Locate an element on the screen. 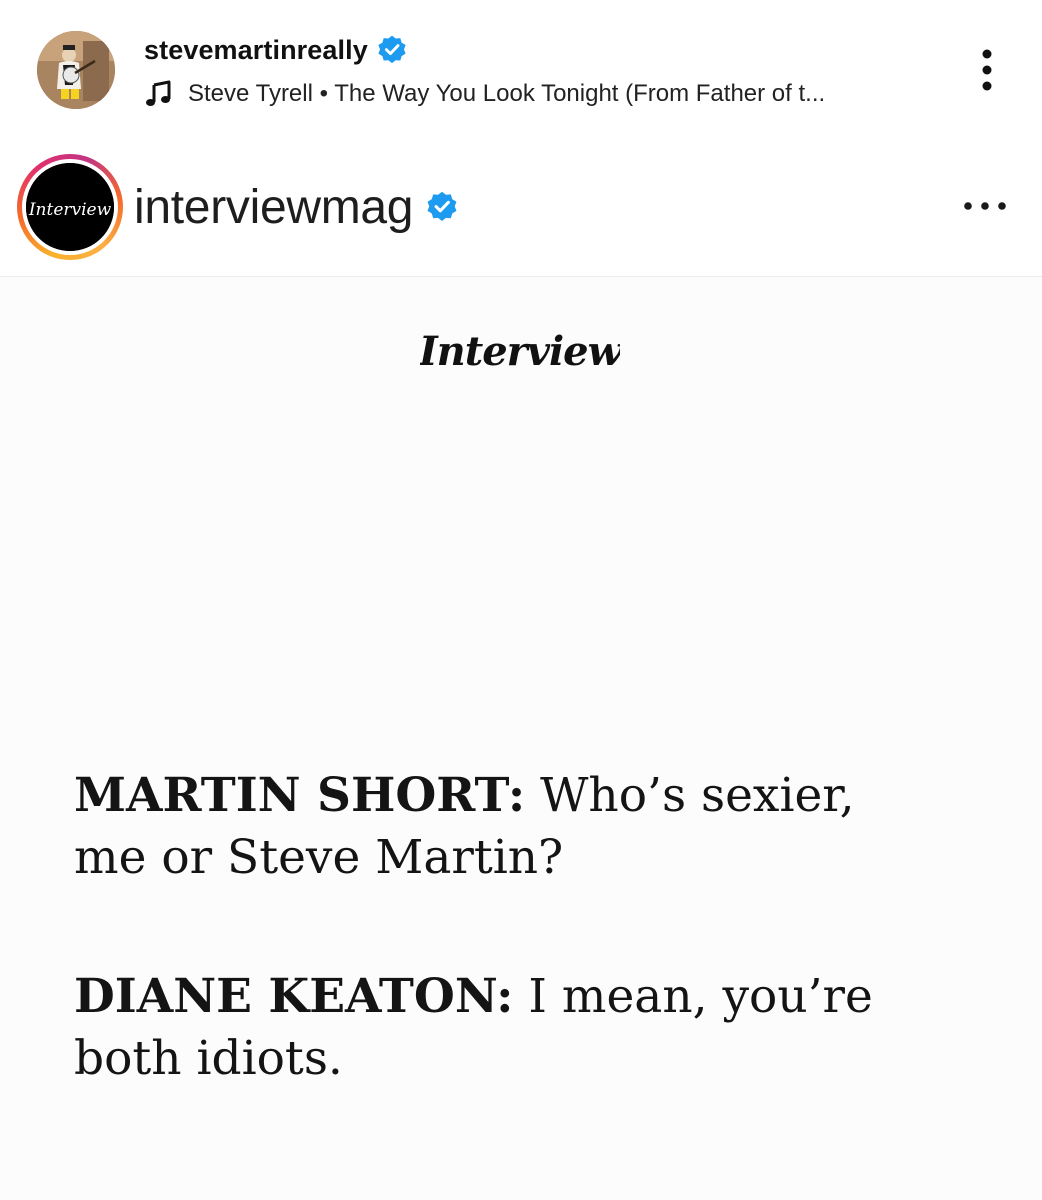  profile-avatar is located at coordinates (76, 70).